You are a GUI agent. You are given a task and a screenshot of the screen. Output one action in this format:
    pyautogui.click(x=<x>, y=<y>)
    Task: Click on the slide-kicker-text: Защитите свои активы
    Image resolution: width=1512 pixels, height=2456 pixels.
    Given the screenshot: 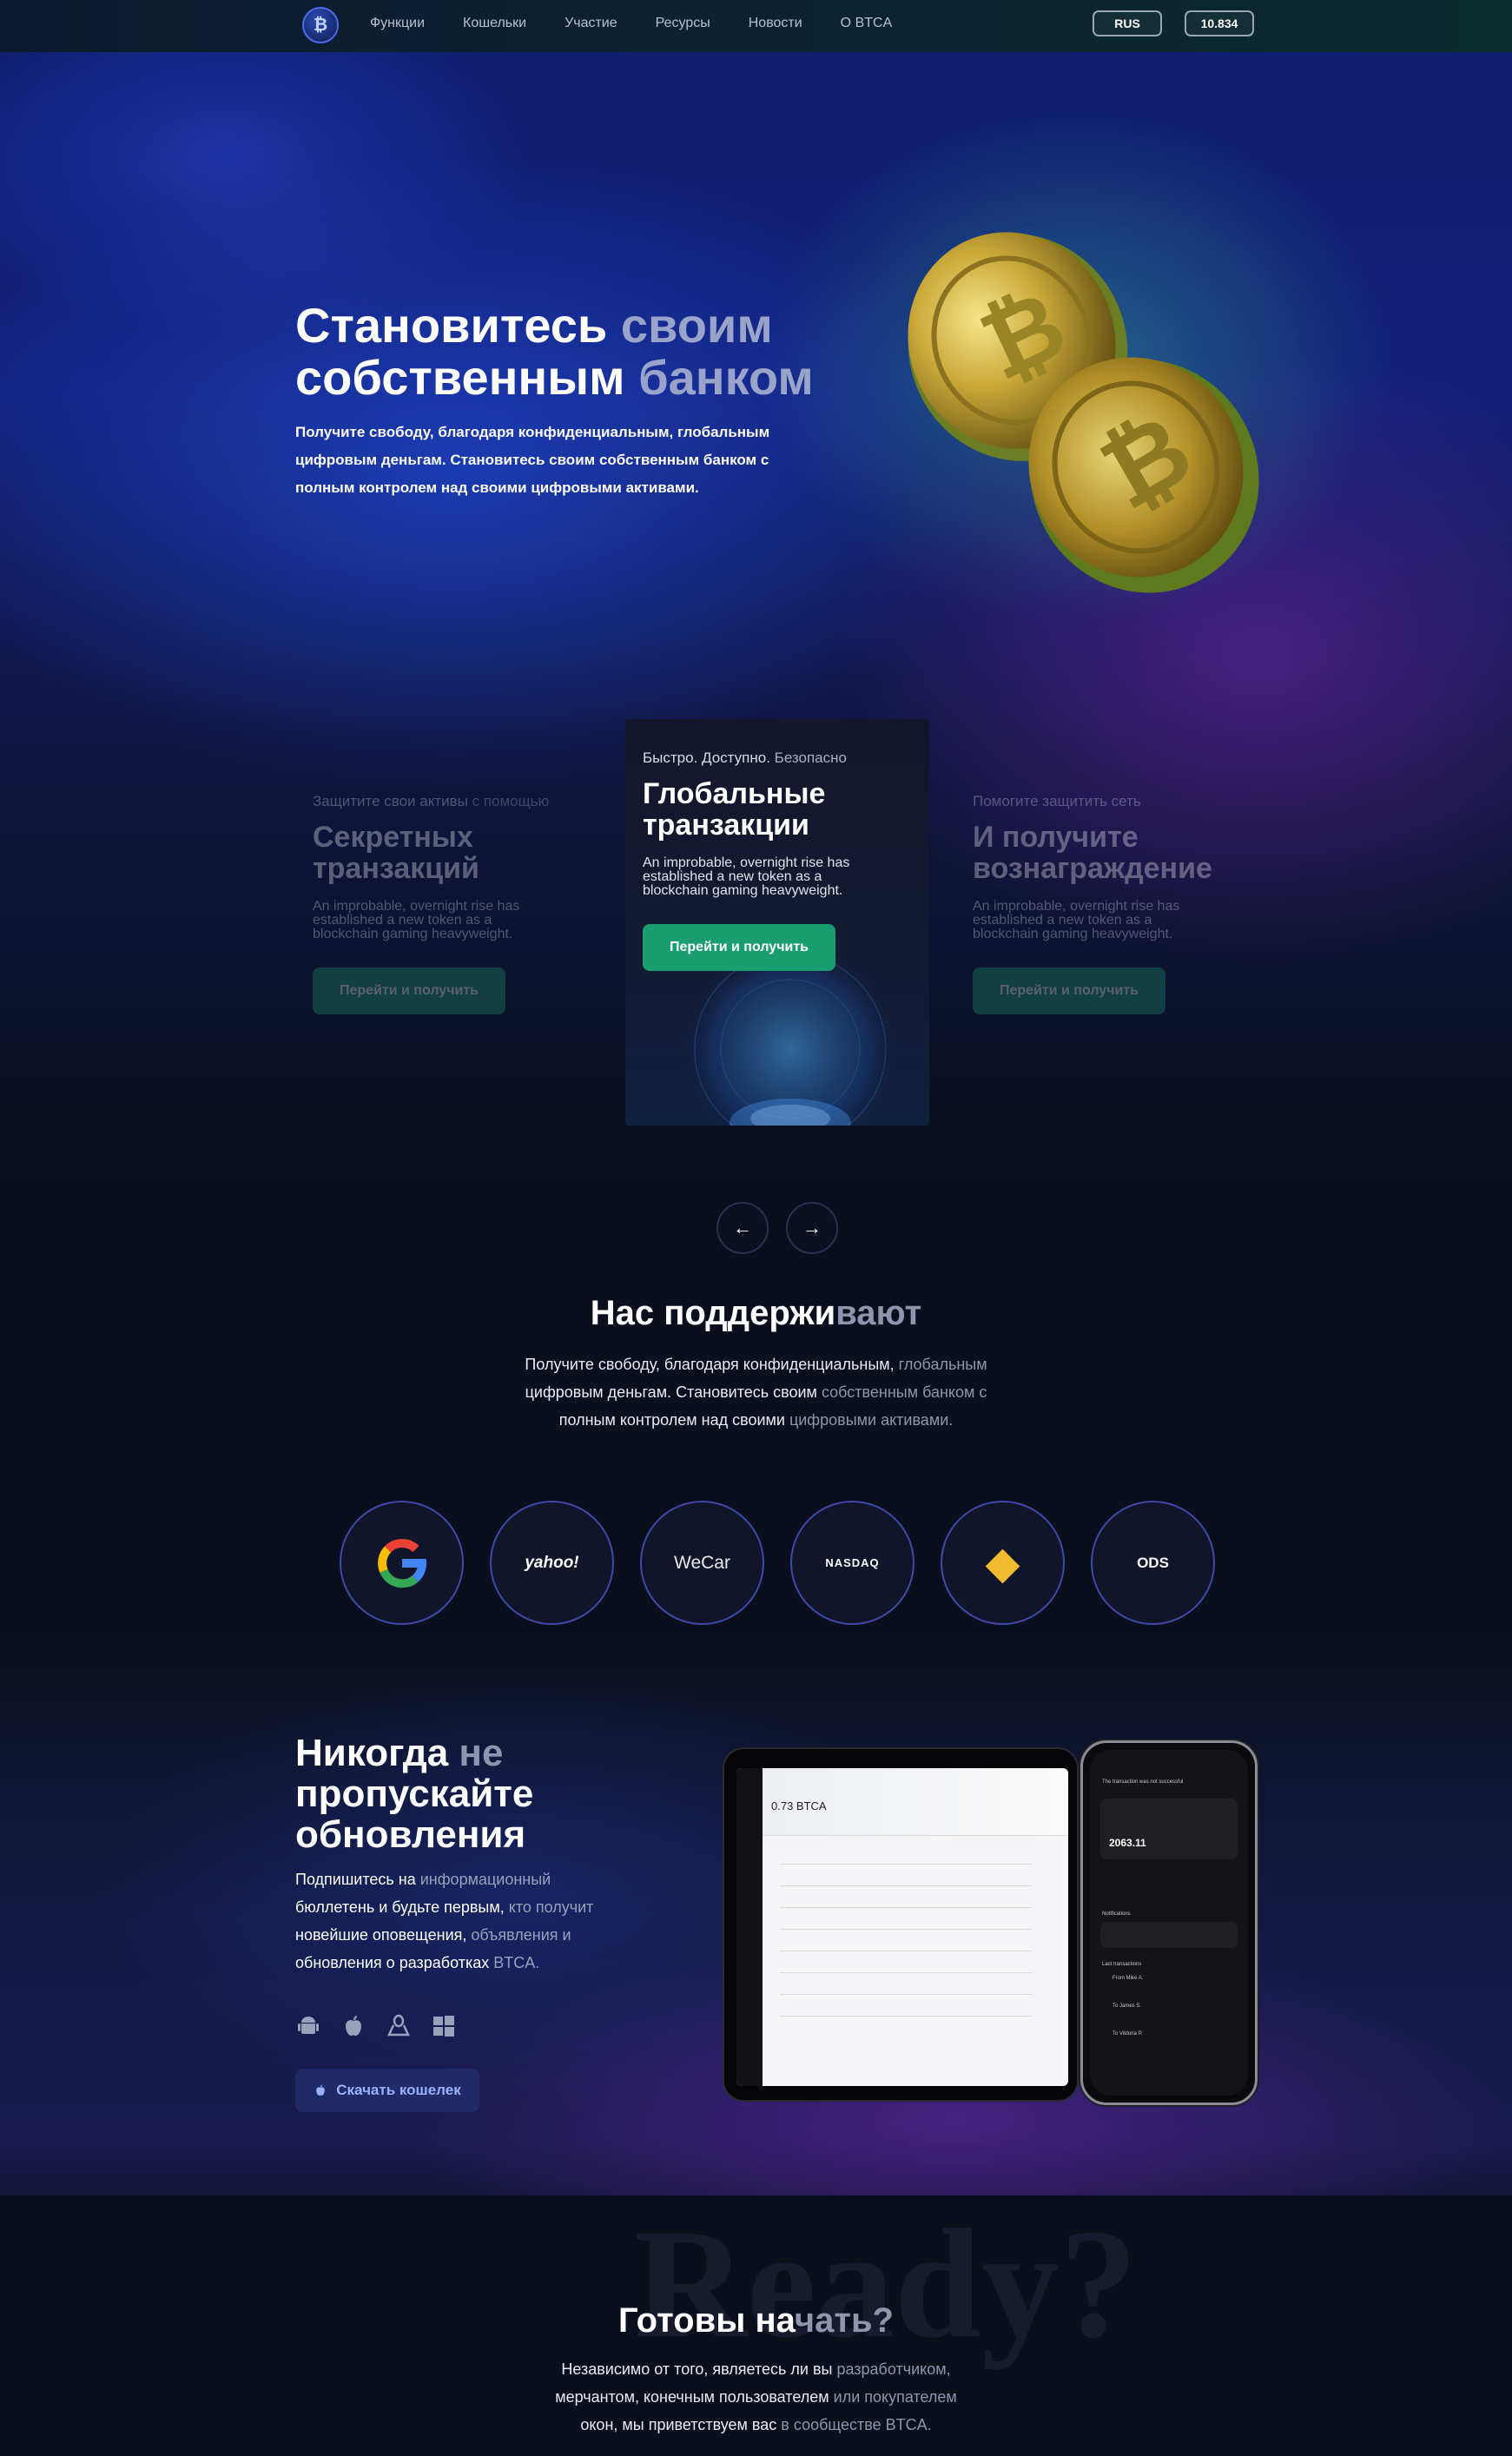 What is the action you would take?
    pyautogui.click(x=390, y=801)
    